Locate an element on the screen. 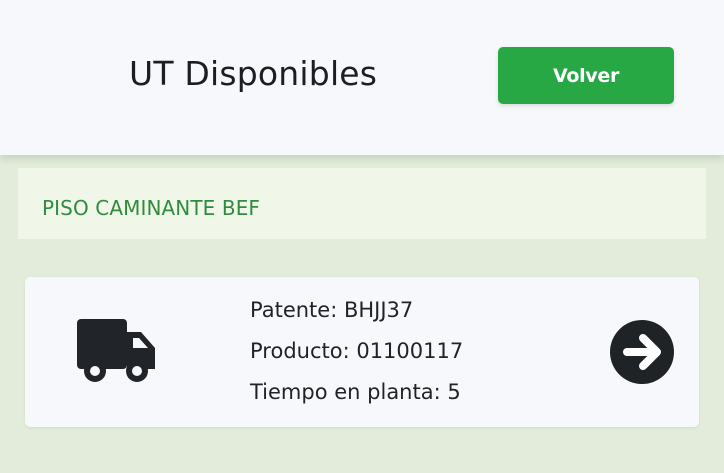  unit-producto: Producto: 01100117 is located at coordinates (357, 351).